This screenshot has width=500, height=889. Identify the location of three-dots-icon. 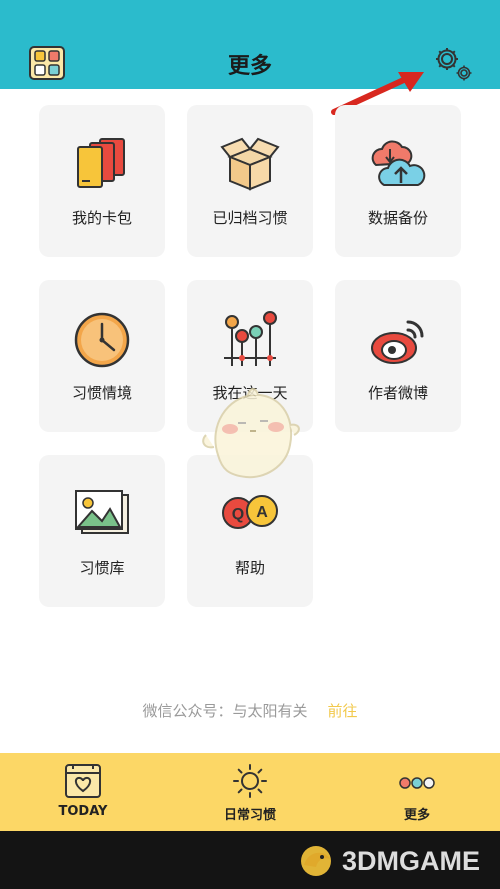
(417, 781).